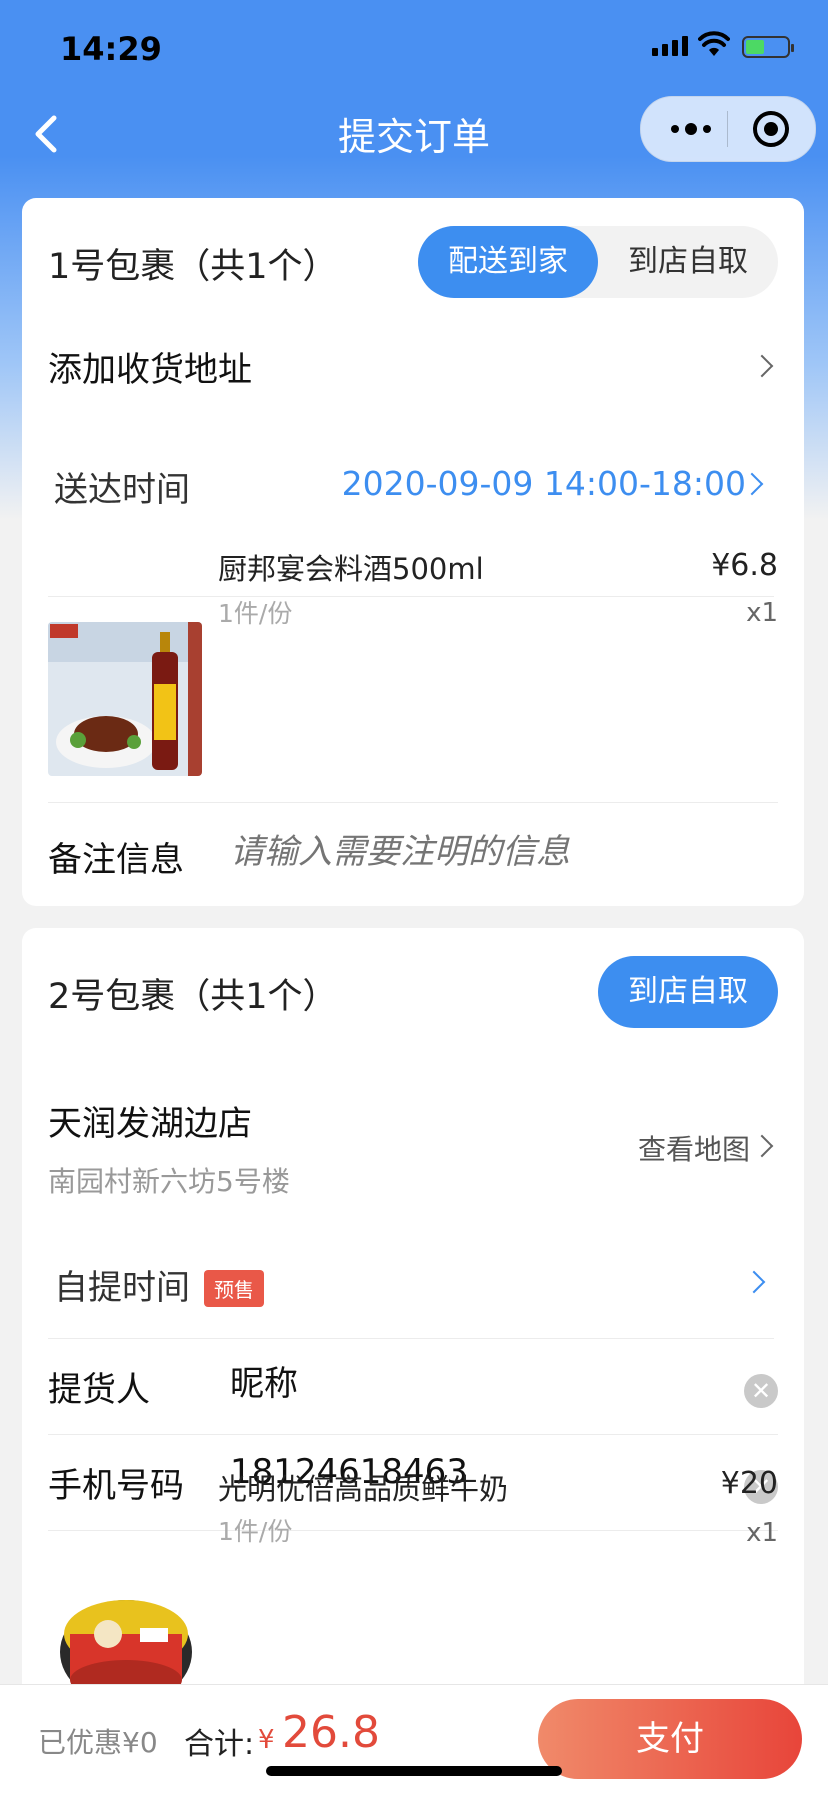 The image size is (828, 1793). Describe the element at coordinates (351, 569) in the screenshot. I see `product-name: 厨邦宴会料酒500ml` at that location.